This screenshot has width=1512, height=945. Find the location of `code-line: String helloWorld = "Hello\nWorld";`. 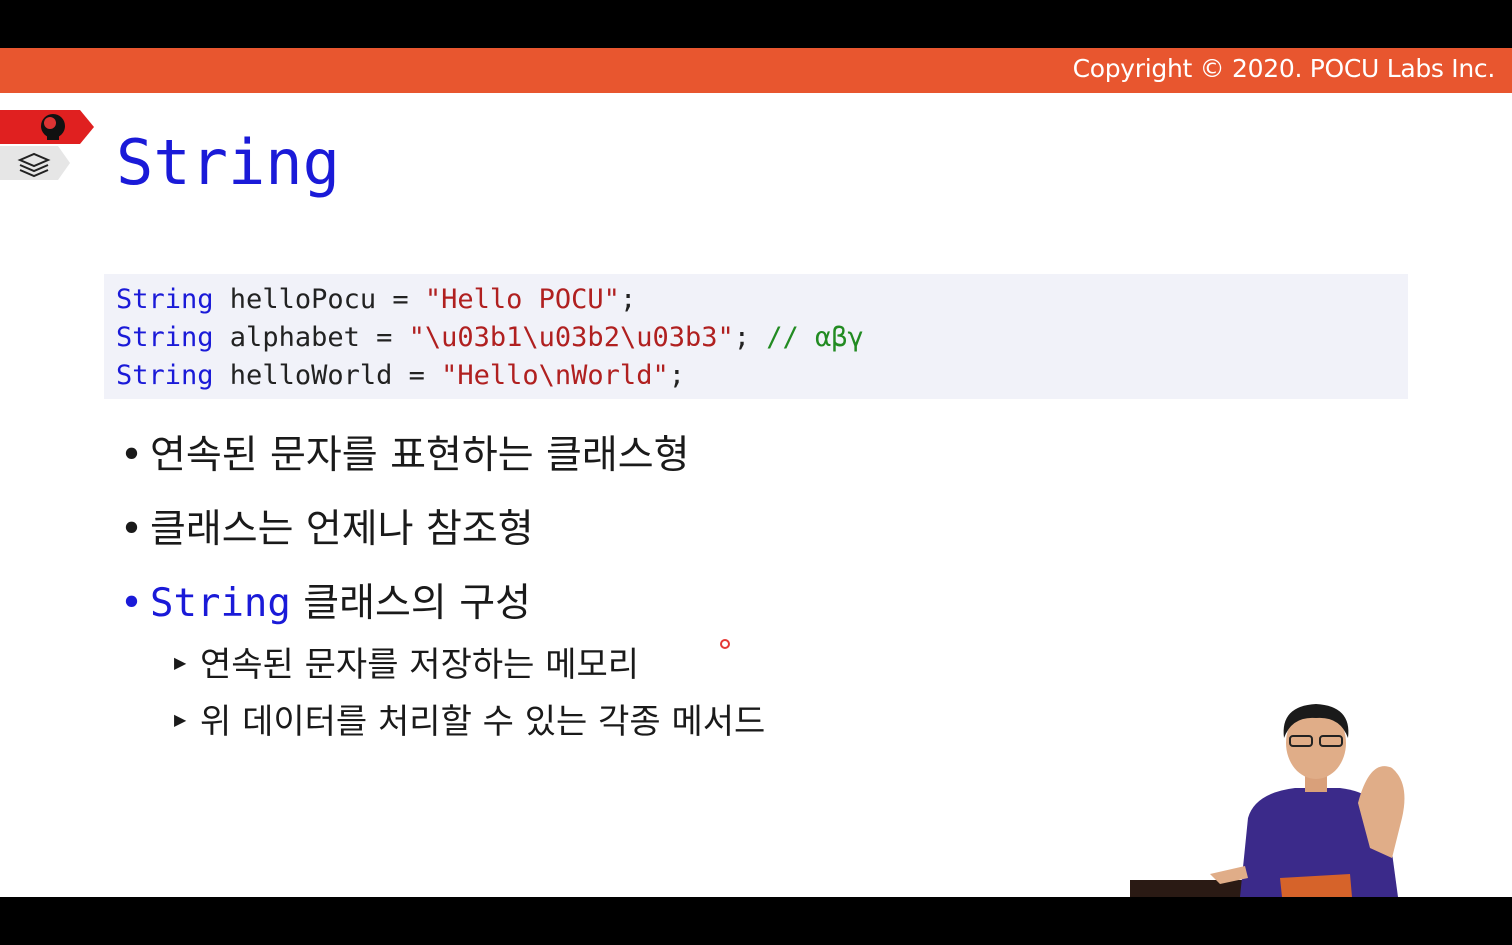

code-line: String helloWorld = "Hello\nWorld"; is located at coordinates (400, 375).